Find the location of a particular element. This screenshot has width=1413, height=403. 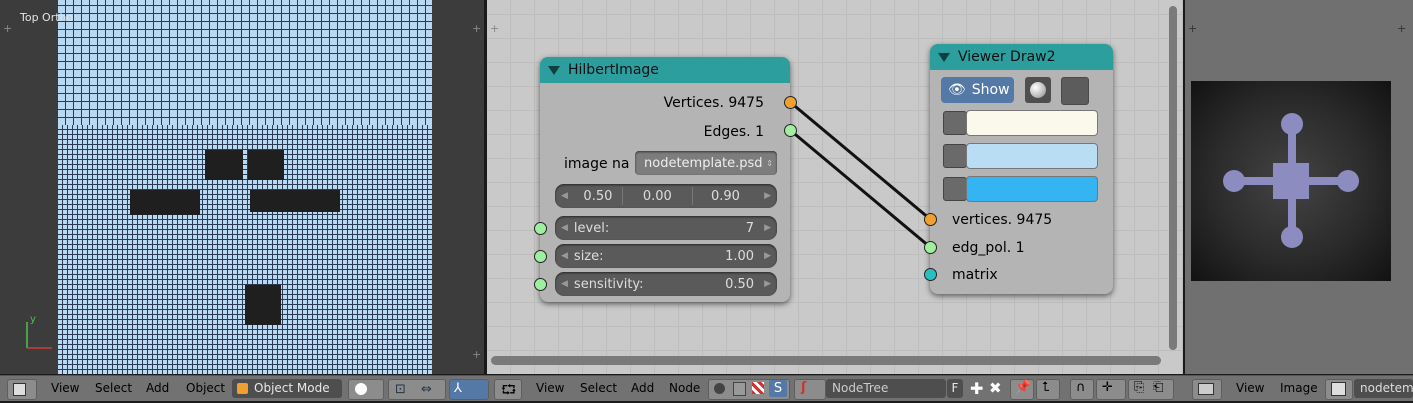

image-name-field: nodetemp is located at coordinates (1383, 388).